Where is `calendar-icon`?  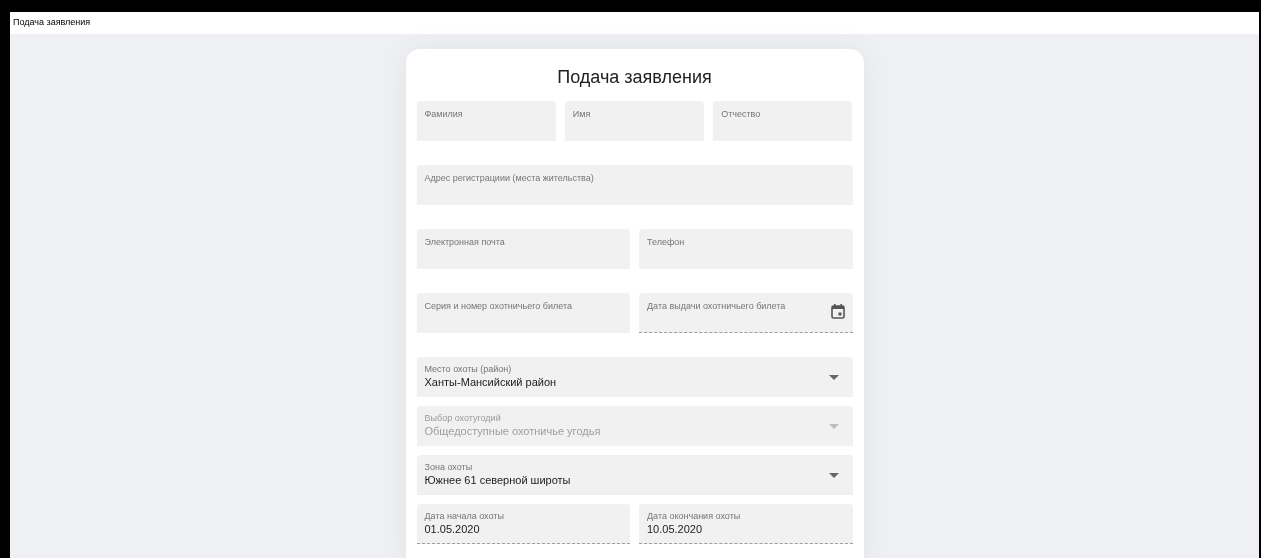
calendar-icon is located at coordinates (837, 311).